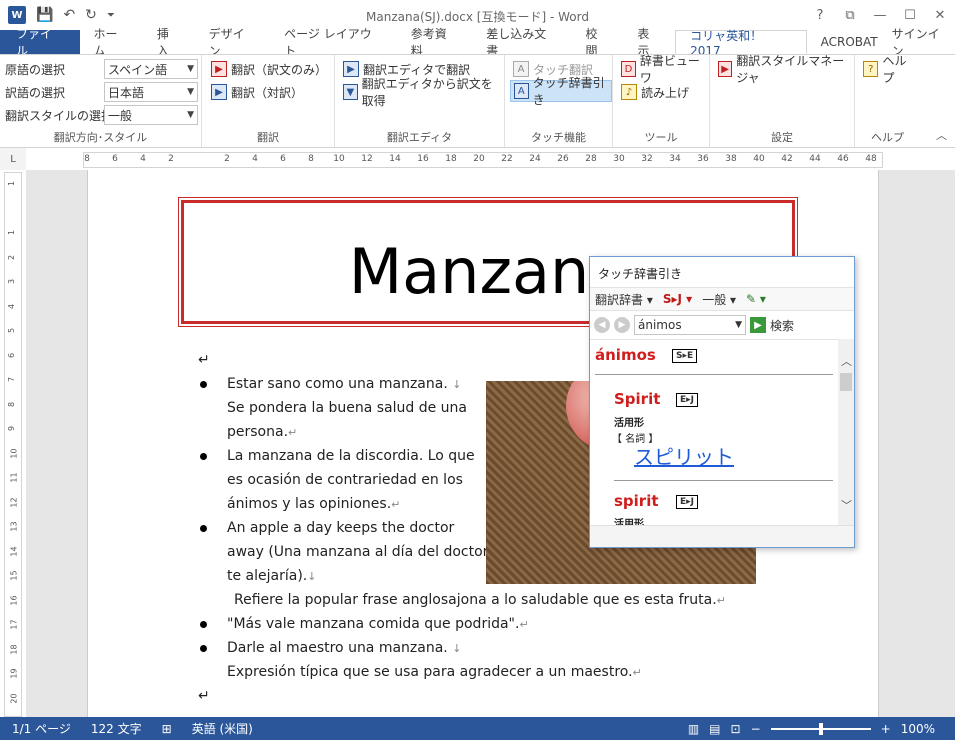 The height and width of the screenshot is (740, 955). Describe the element at coordinates (44, 15) in the screenshot. I see `save-icon: 💾` at that location.